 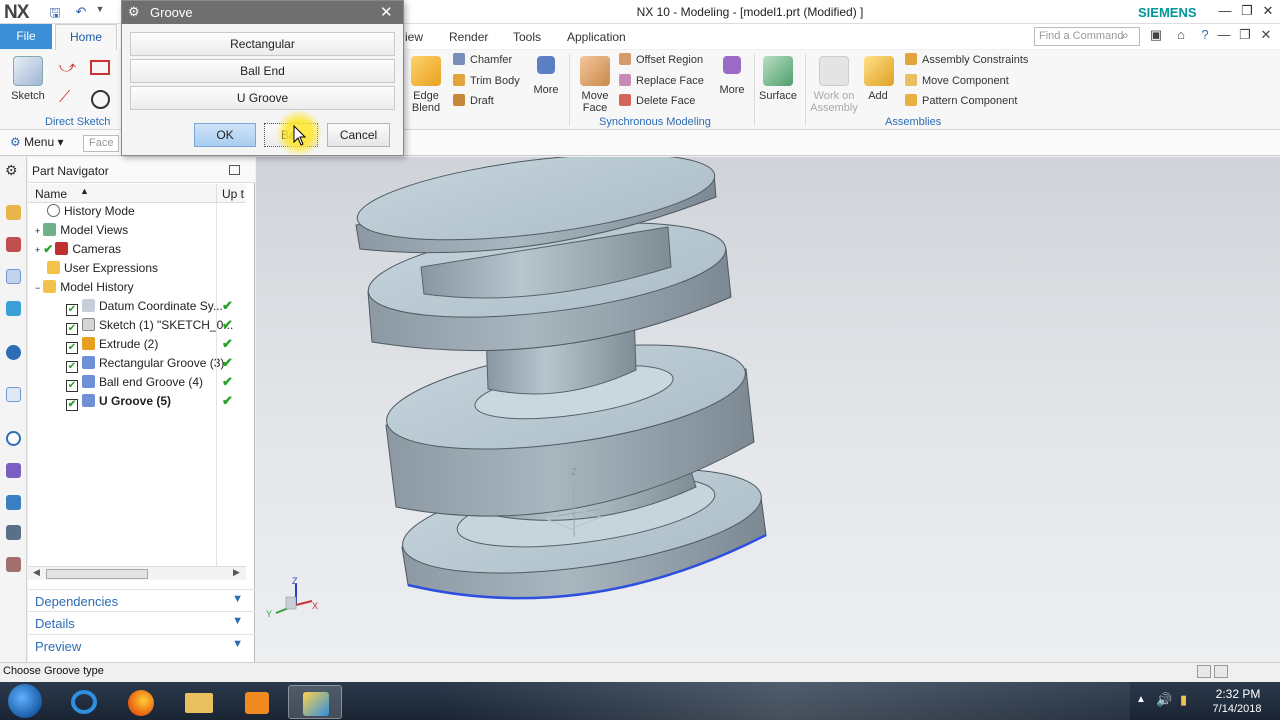 I want to click on dialog-gear-icon: ⚙, so click(x=134, y=12).